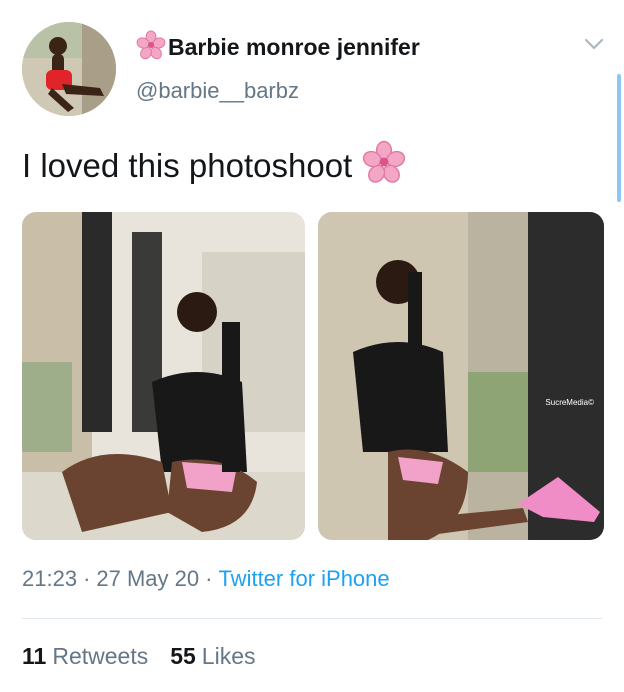 This screenshot has height=692, width=624. I want to click on tweet-stats: 11 Retweets 55 Likes, so click(150, 656).